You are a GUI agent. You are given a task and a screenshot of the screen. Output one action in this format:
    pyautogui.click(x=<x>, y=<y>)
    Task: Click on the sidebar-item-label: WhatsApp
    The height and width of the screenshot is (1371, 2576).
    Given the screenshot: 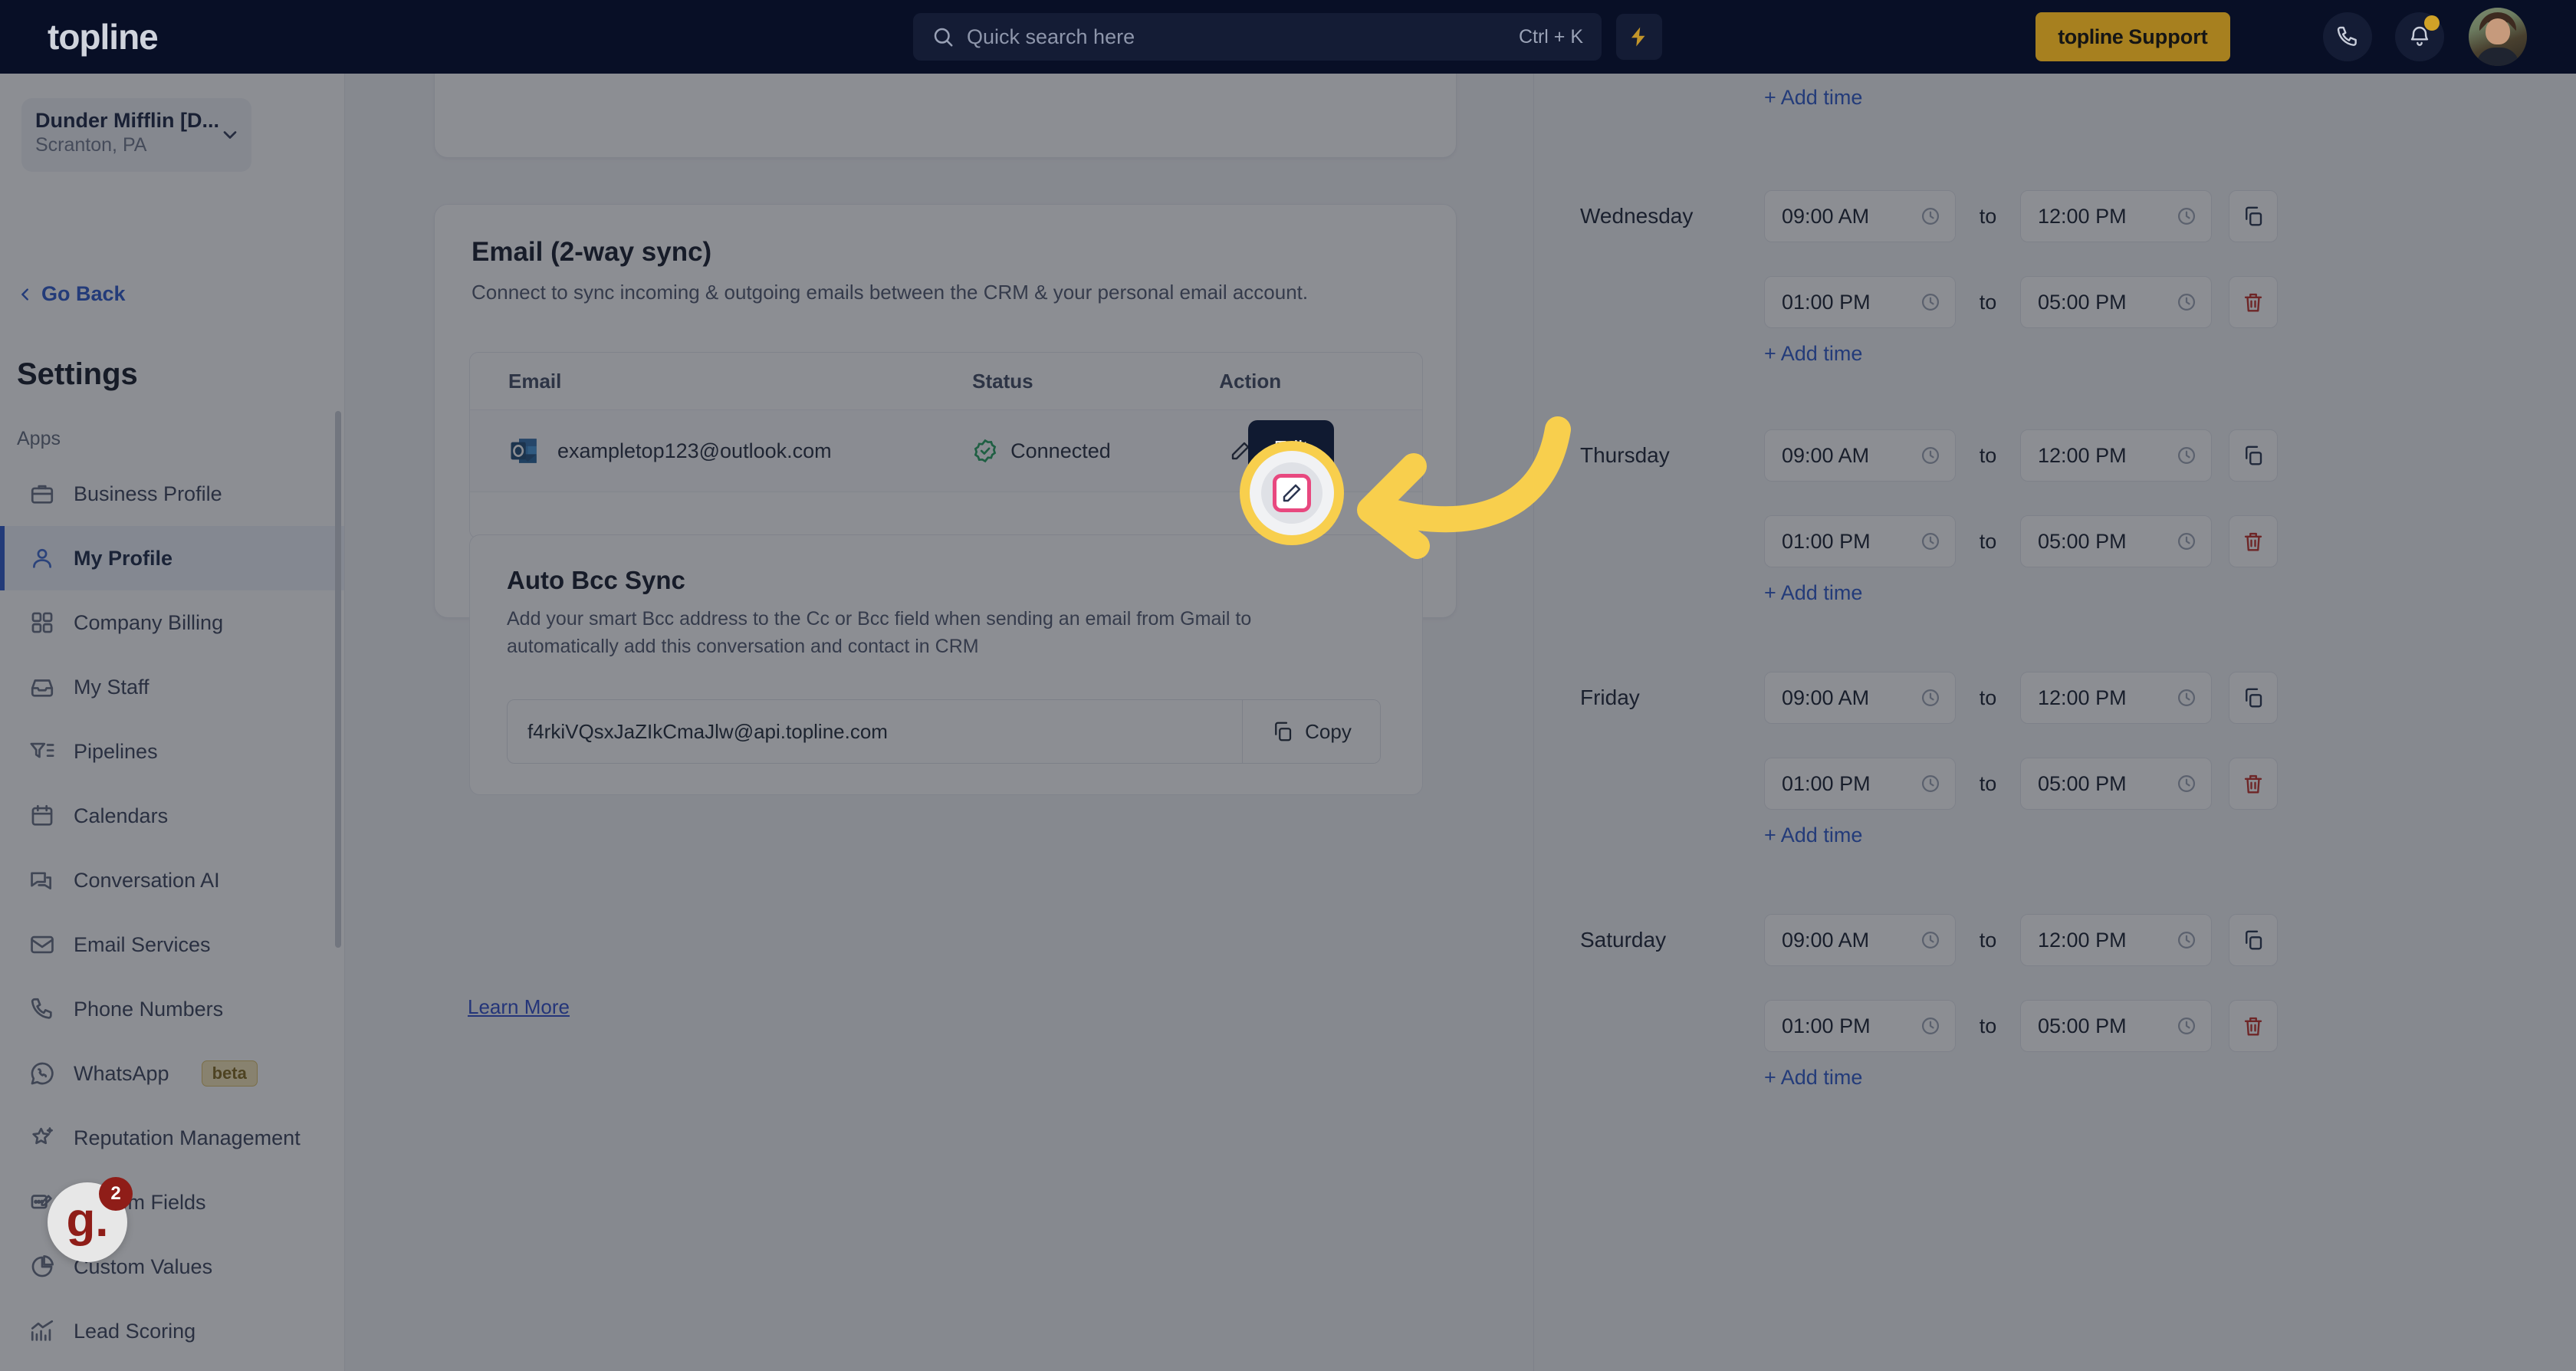 What is the action you would take?
    pyautogui.click(x=122, y=1073)
    